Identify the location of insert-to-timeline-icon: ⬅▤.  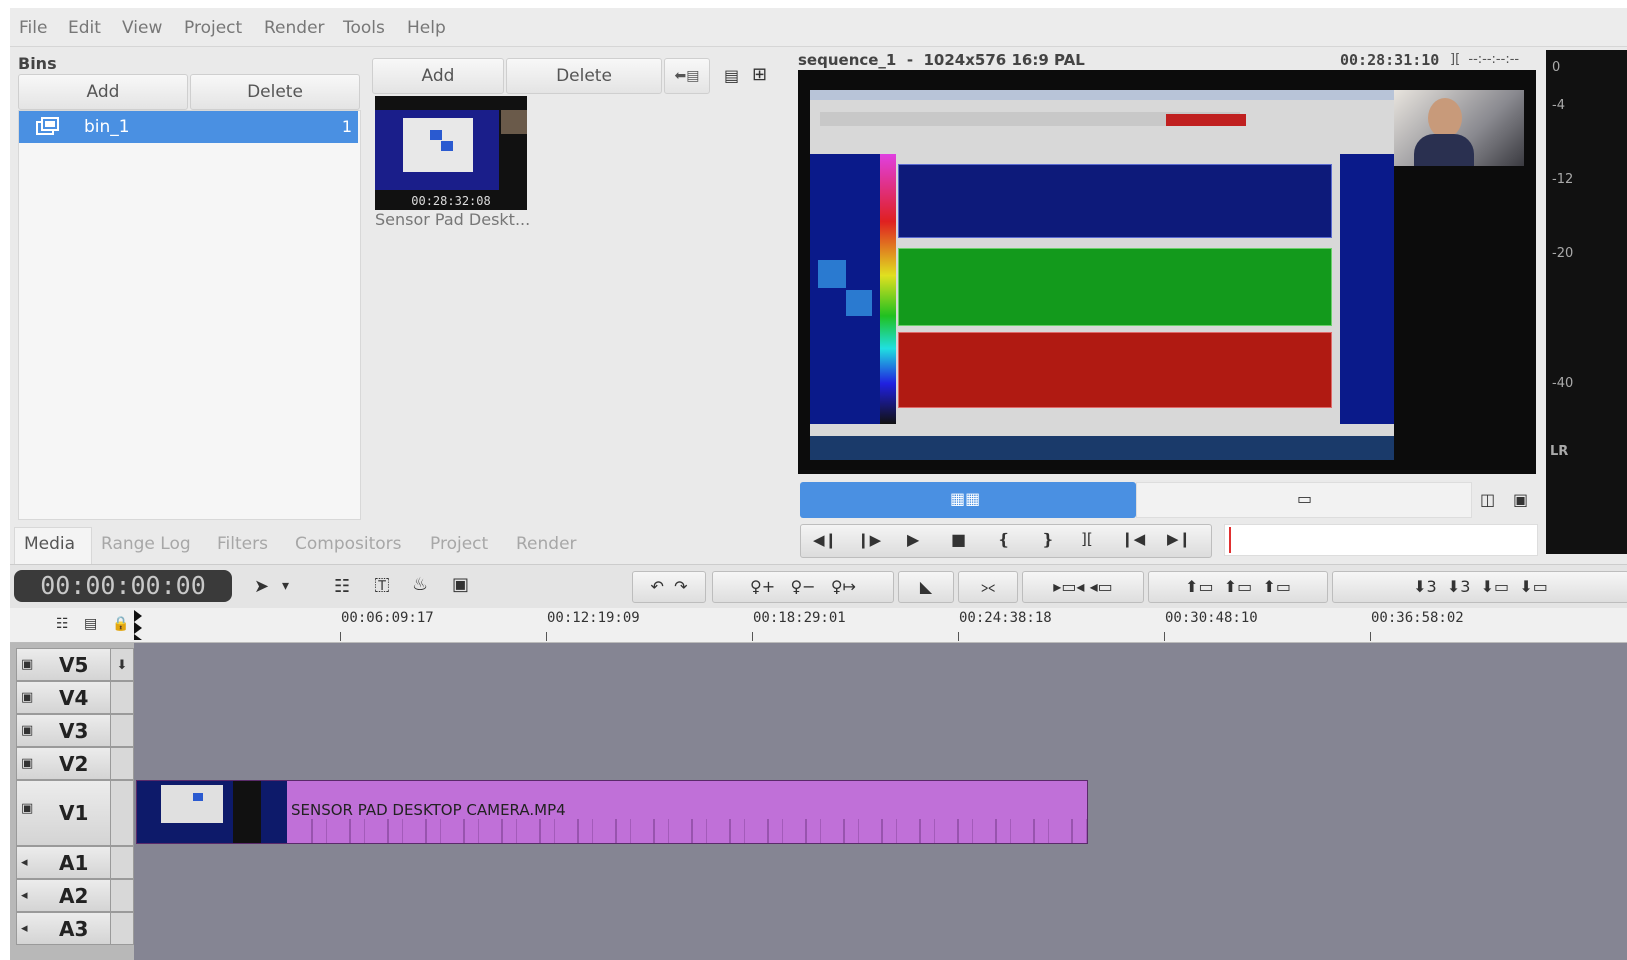
(687, 76).